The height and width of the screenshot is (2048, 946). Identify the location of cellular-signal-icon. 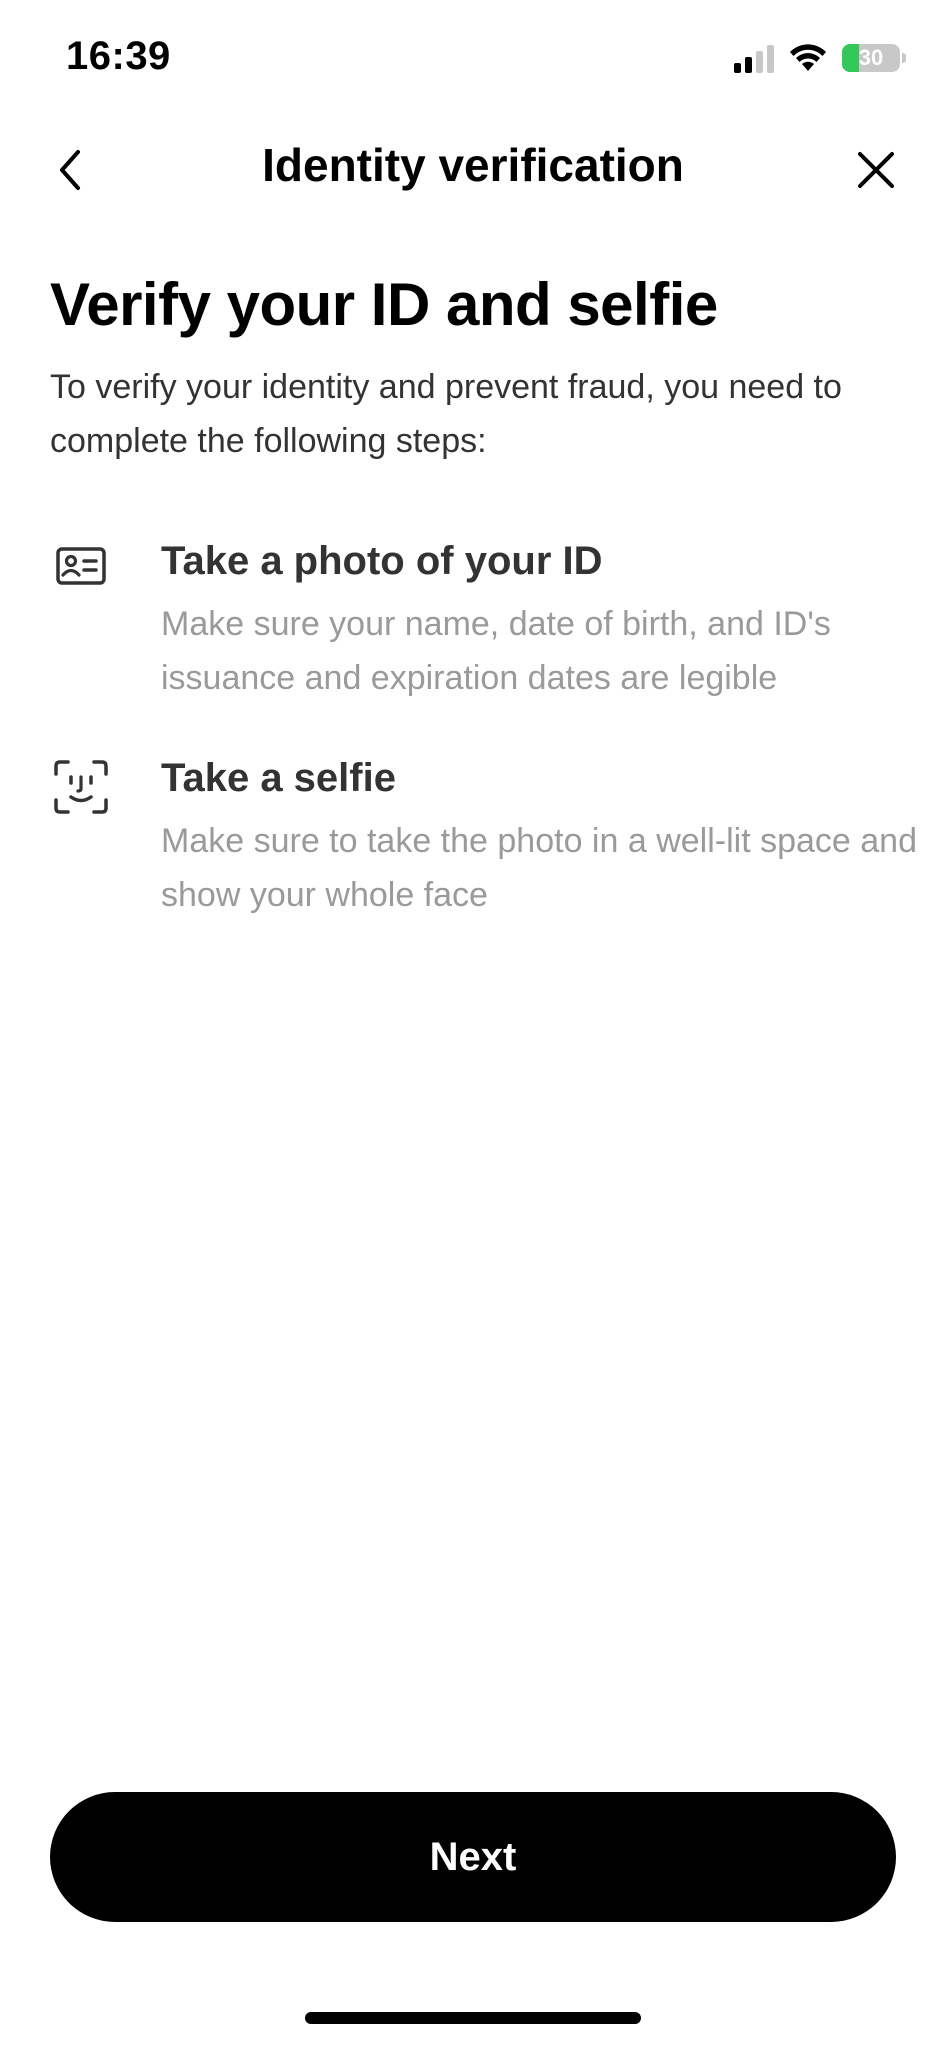
(754, 58).